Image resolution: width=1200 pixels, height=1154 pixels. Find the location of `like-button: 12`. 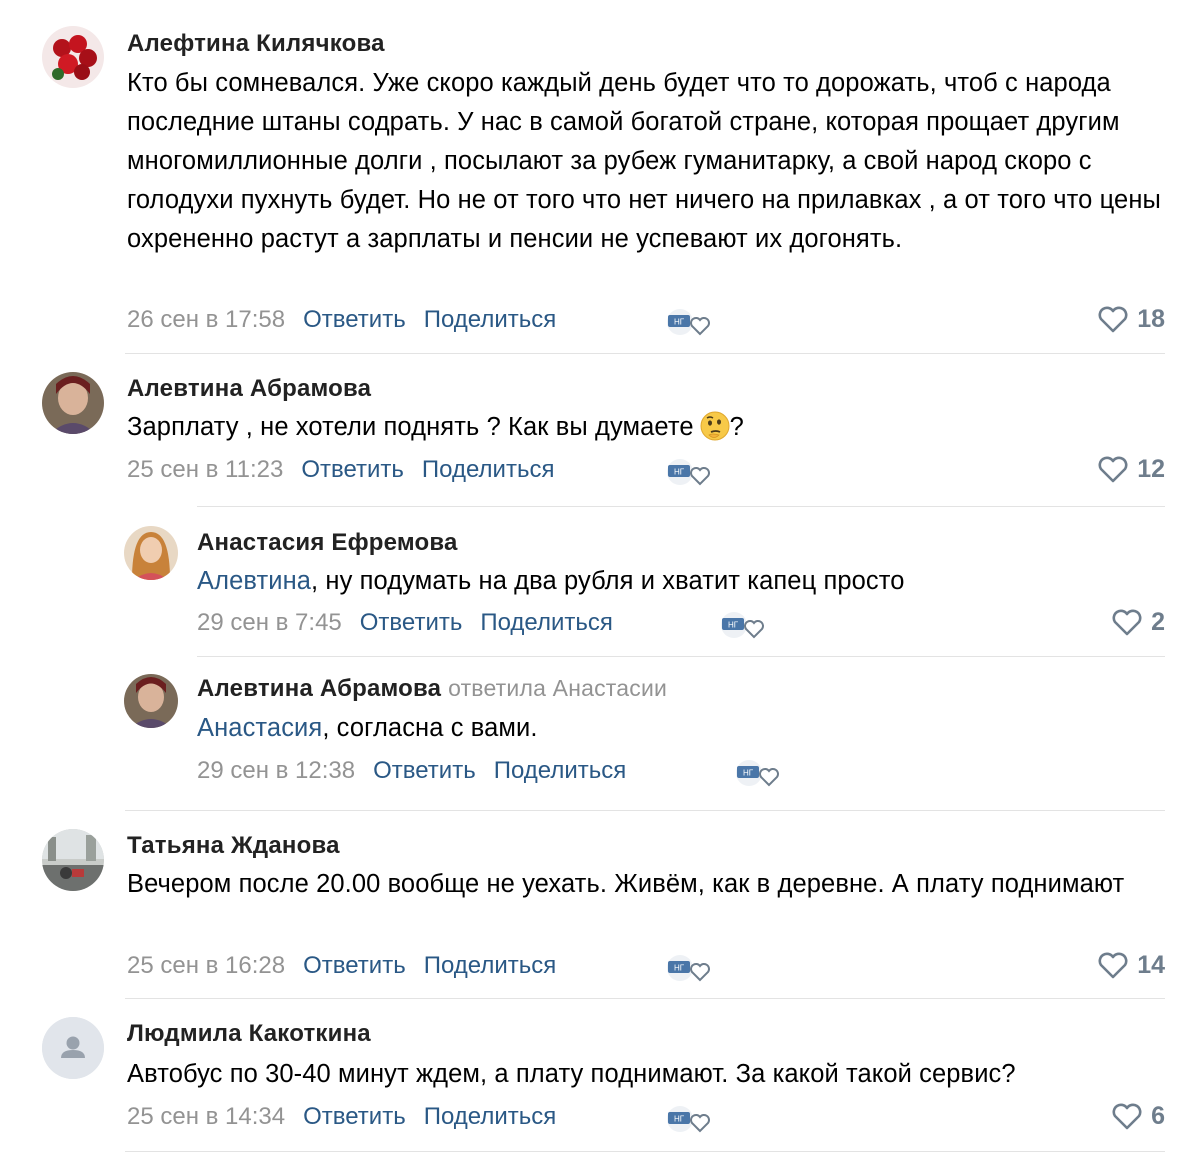

like-button: 12 is located at coordinates (1131, 469).